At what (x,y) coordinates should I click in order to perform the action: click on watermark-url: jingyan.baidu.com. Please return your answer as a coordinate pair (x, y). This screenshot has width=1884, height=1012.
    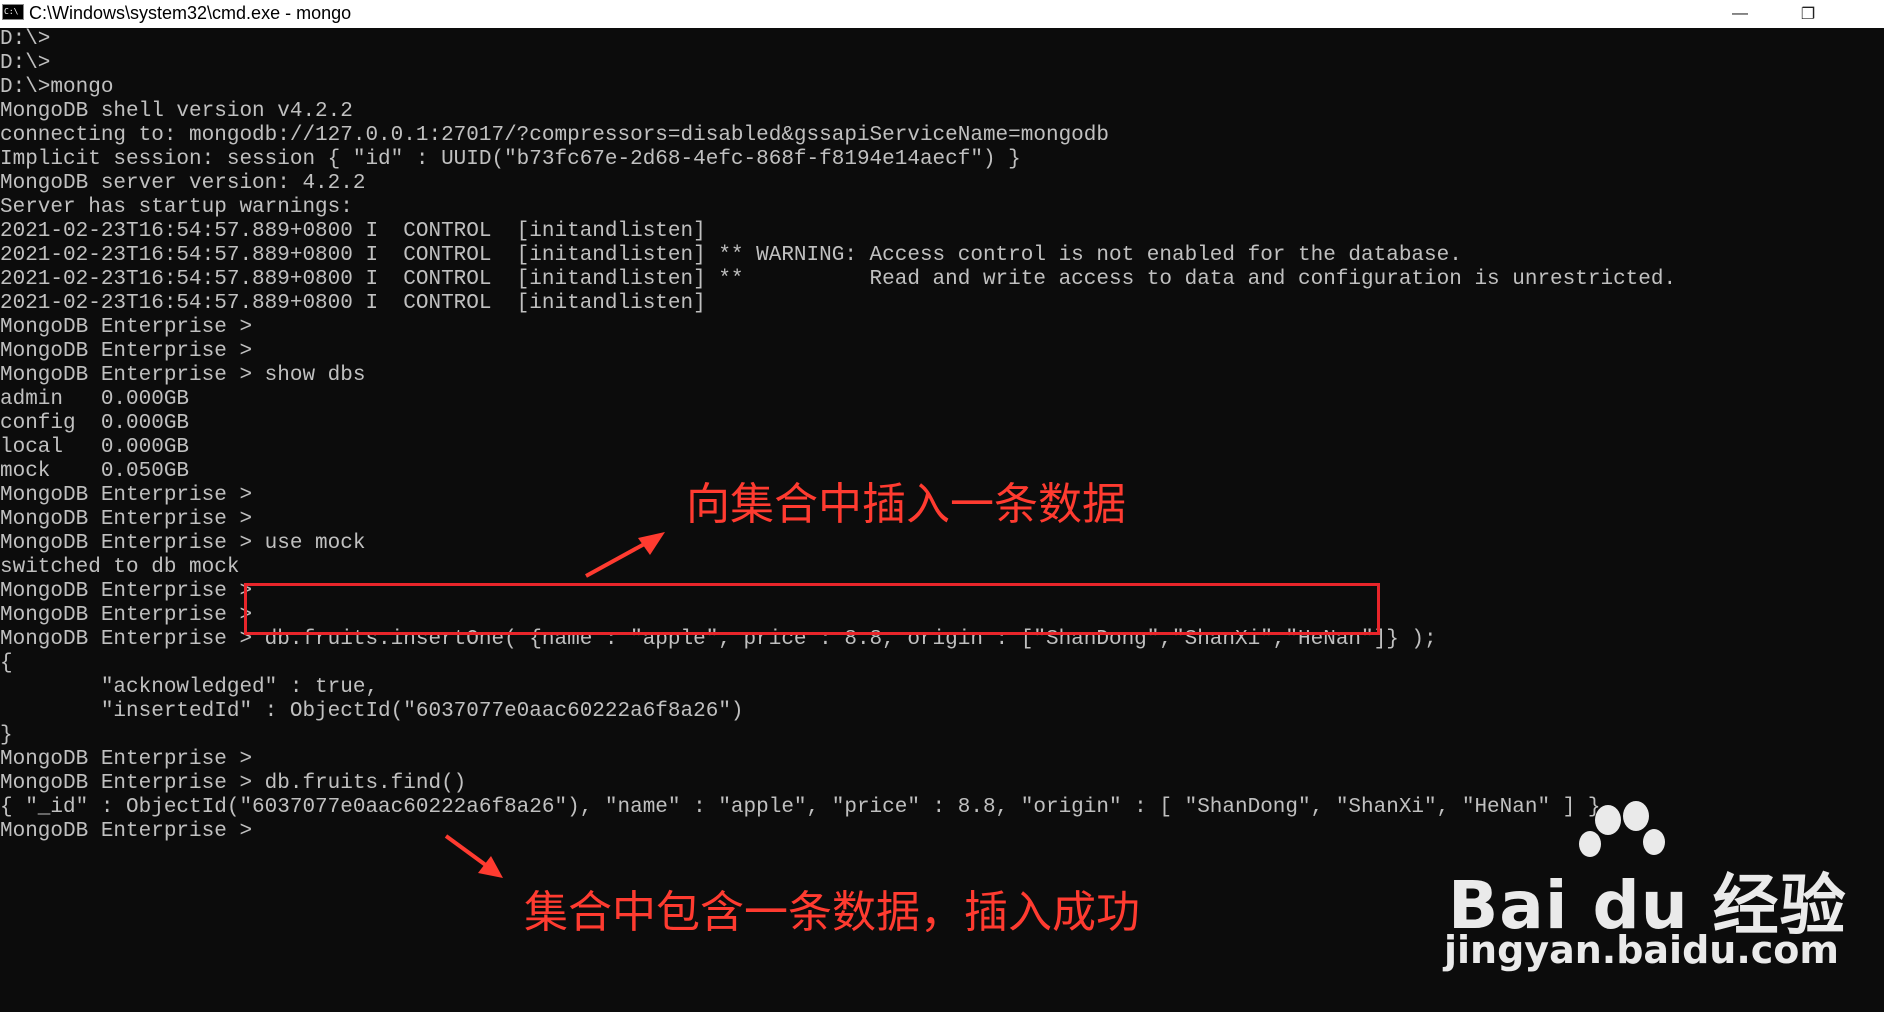
    Looking at the image, I should click on (1641, 950).